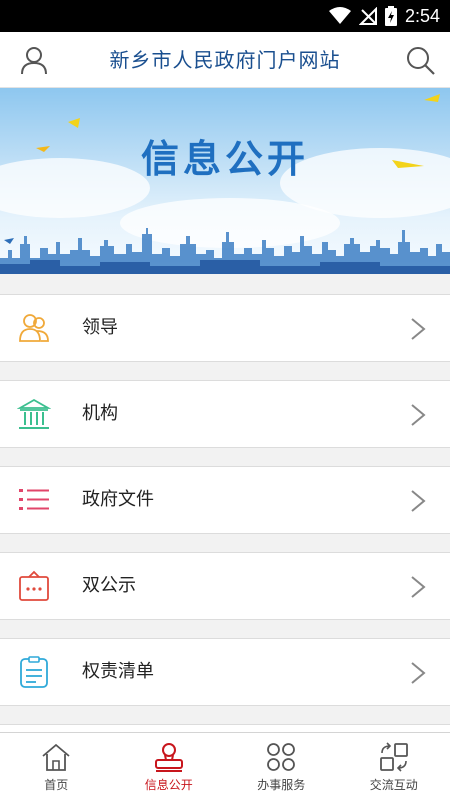 This screenshot has height=800, width=450. Describe the element at coordinates (281, 757) in the screenshot. I see `services-icon` at that location.